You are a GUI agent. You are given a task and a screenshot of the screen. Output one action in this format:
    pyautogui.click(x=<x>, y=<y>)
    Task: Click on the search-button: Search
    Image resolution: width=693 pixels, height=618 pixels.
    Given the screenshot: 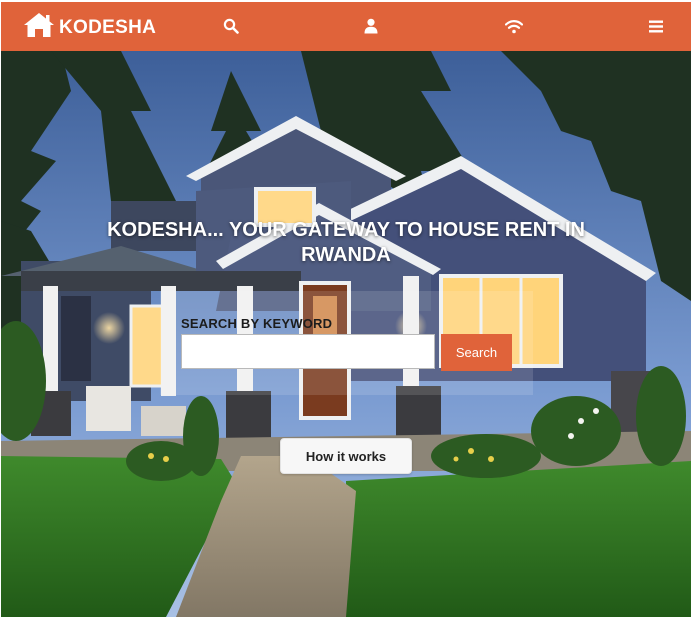 What is the action you would take?
    pyautogui.click(x=476, y=352)
    